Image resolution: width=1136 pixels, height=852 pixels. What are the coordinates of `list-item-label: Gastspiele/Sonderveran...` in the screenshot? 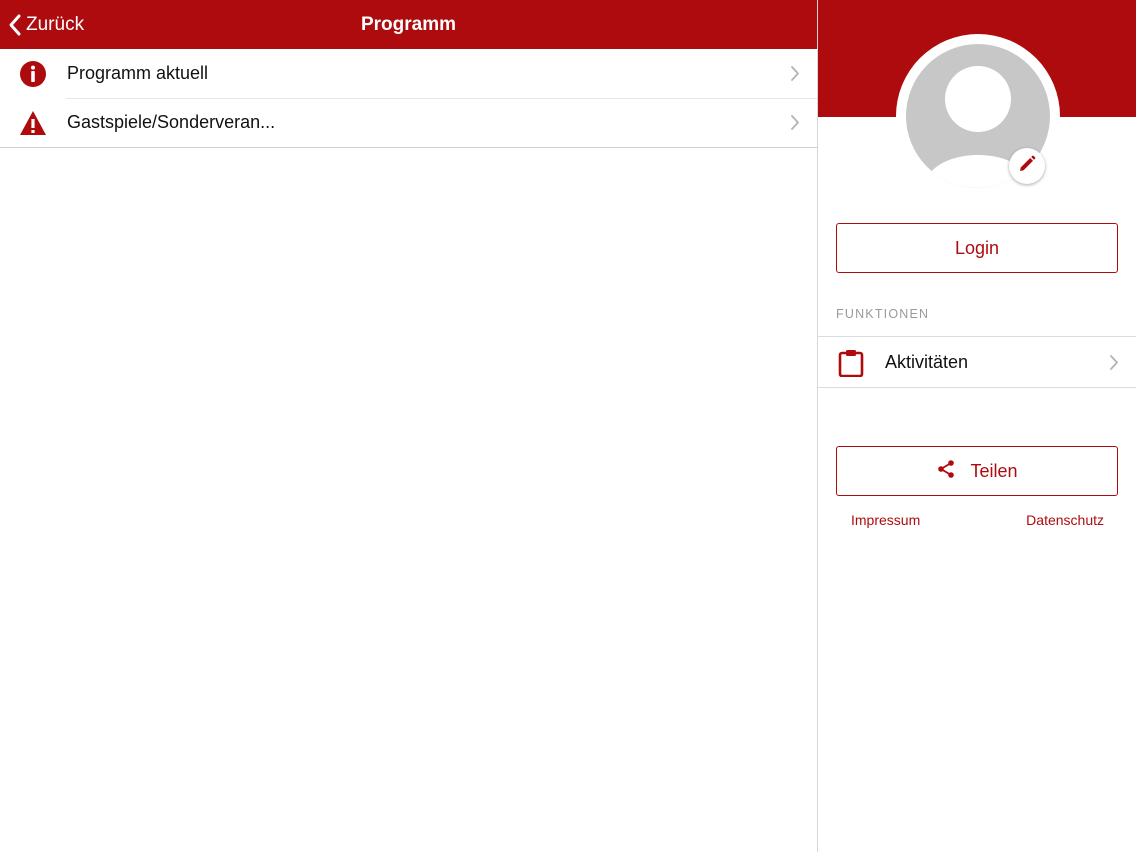 It's located at (171, 122).